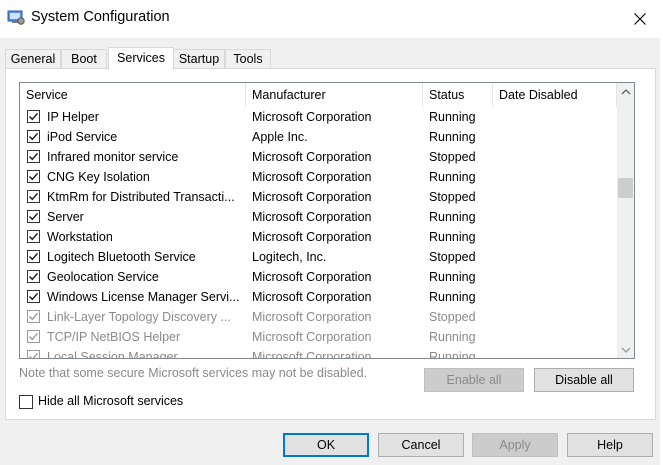 The height and width of the screenshot is (465, 663). Describe the element at coordinates (100, 17) in the screenshot. I see `window-title: System Configuration` at that location.